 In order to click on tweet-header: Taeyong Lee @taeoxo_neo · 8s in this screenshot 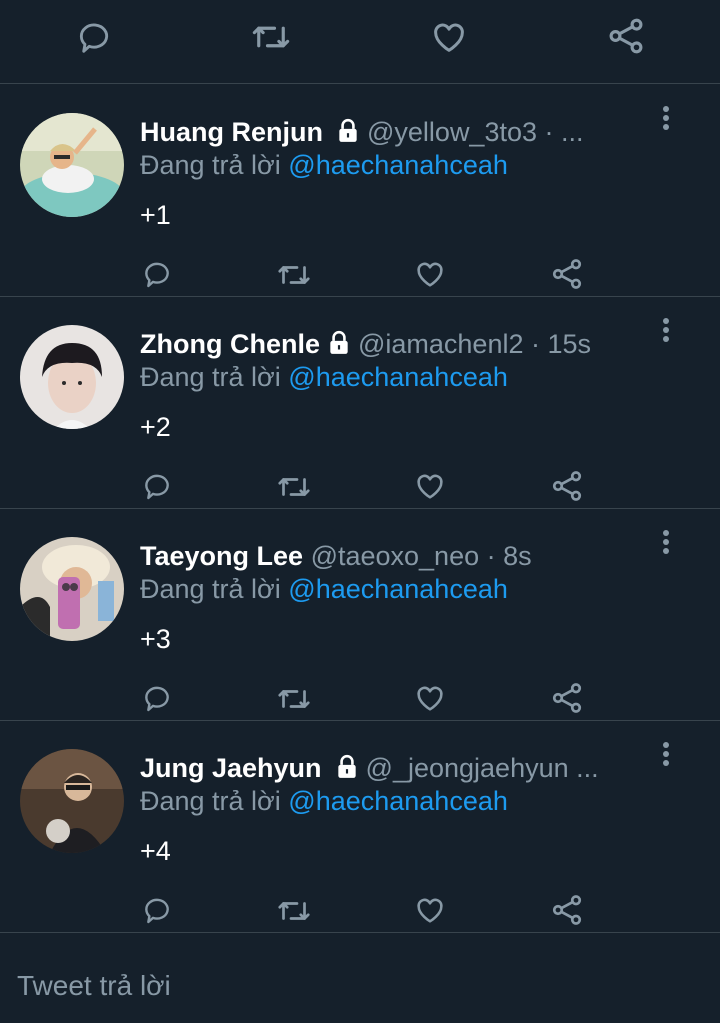, I will do `click(392, 556)`.